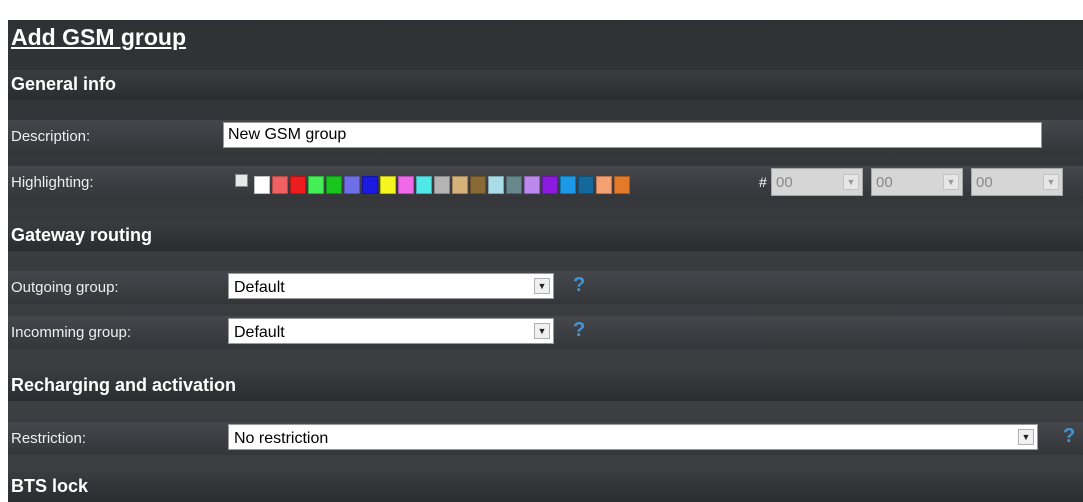  What do you see at coordinates (917, 182) in the screenshot?
I see `hex-green-select: 00 ▼` at bounding box center [917, 182].